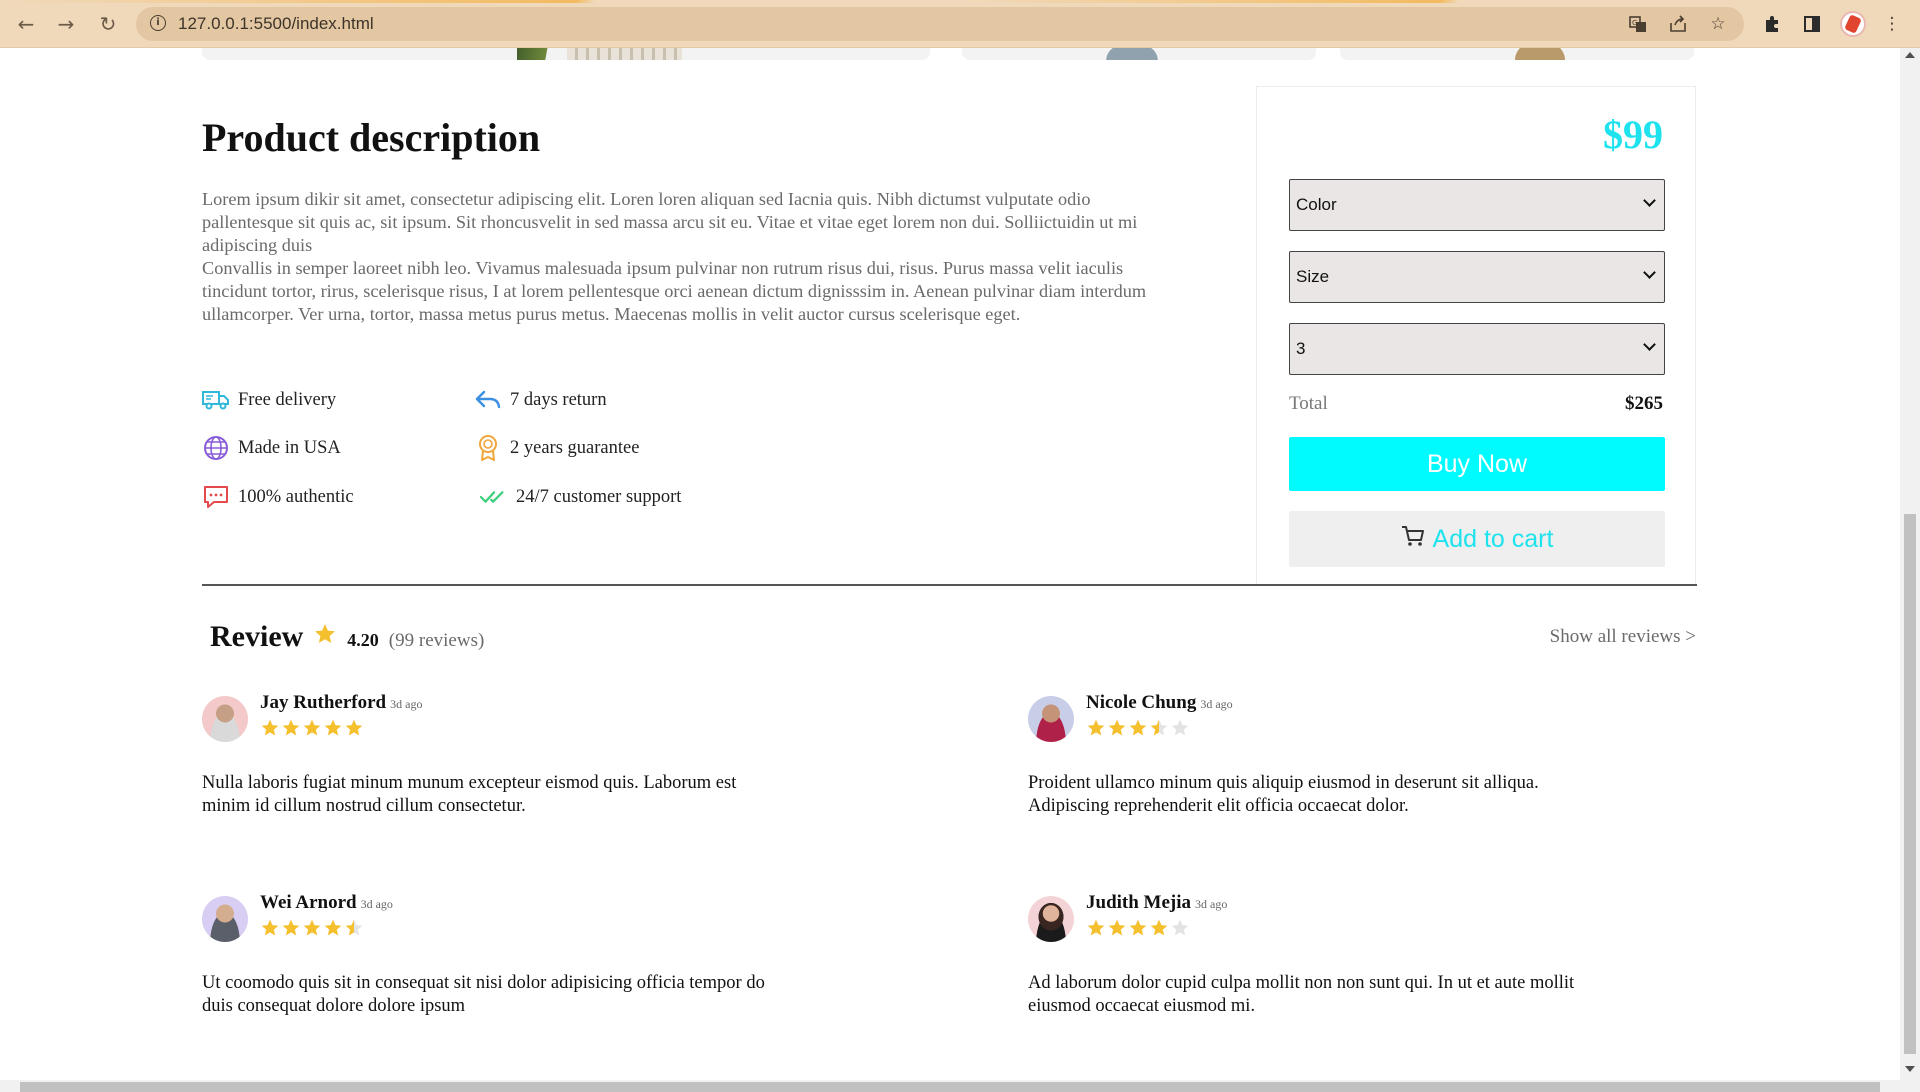 The image size is (1920, 1092). What do you see at coordinates (1313, 276) in the screenshot?
I see `select-value: Size` at bounding box center [1313, 276].